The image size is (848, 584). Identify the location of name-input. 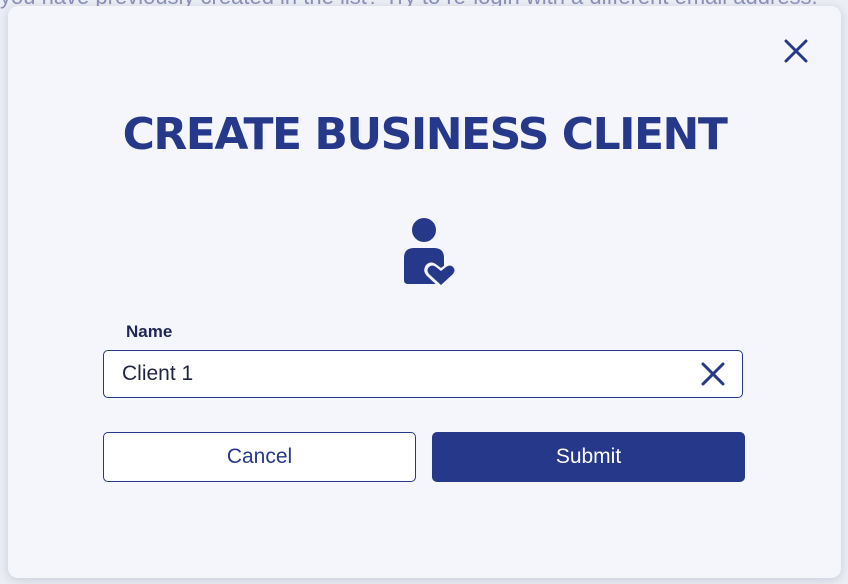
(402, 374).